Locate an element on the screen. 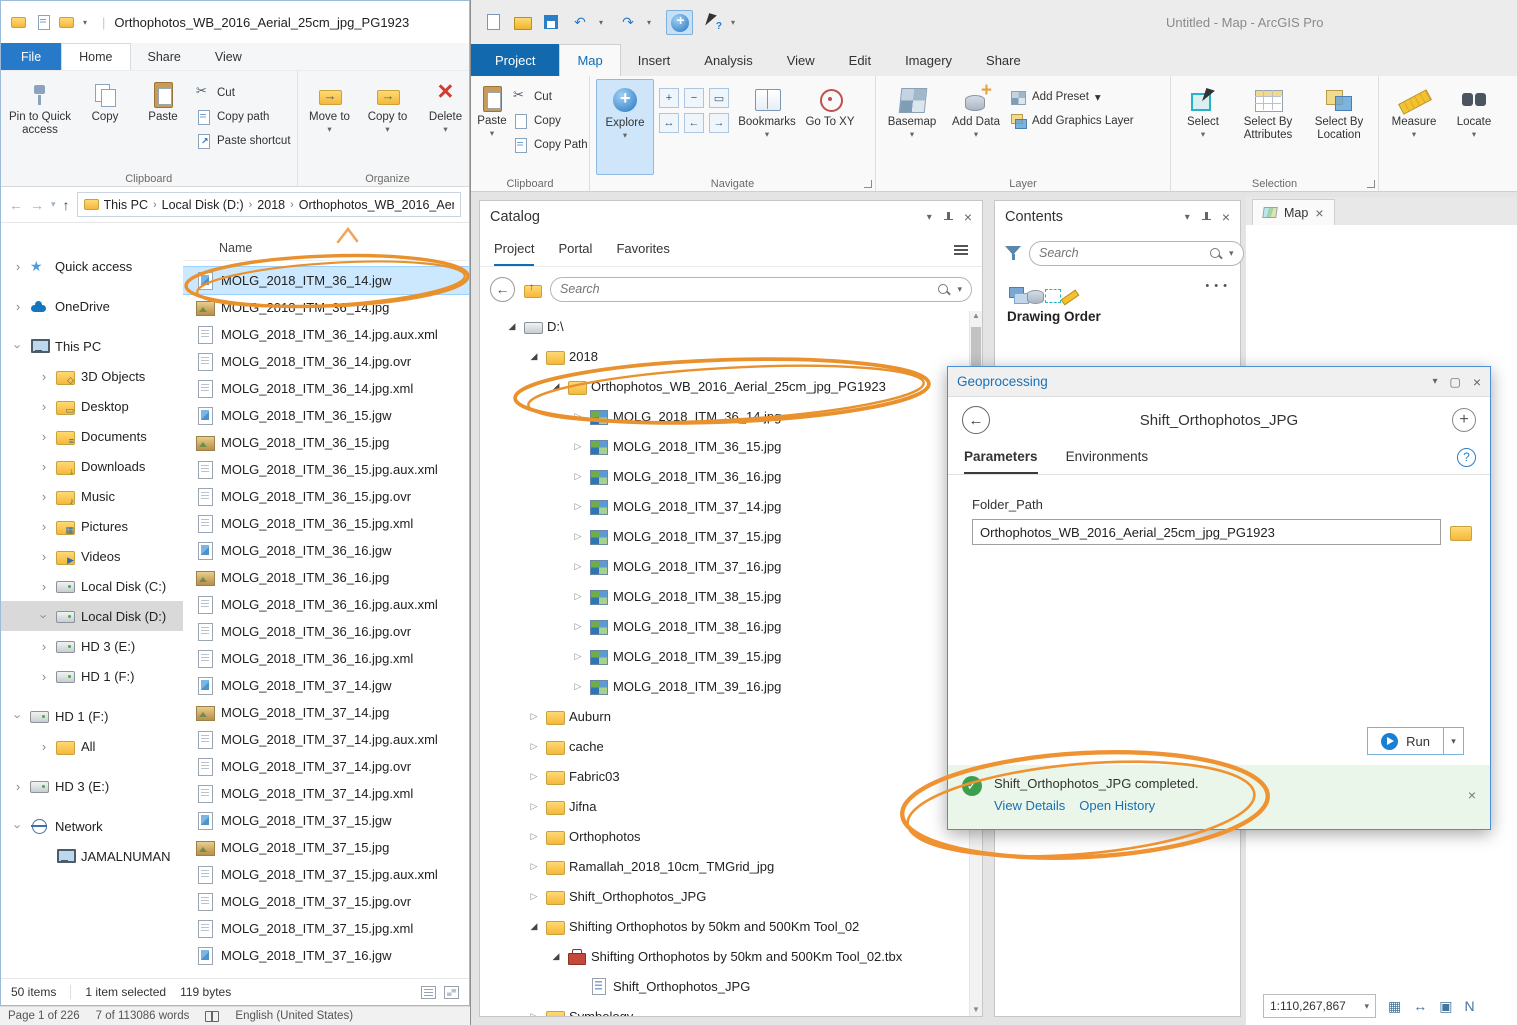 This screenshot has width=1517, height=1025. file-row: MOLG_2018_ITM_37_14.jpg.xml is located at coordinates (326, 793).